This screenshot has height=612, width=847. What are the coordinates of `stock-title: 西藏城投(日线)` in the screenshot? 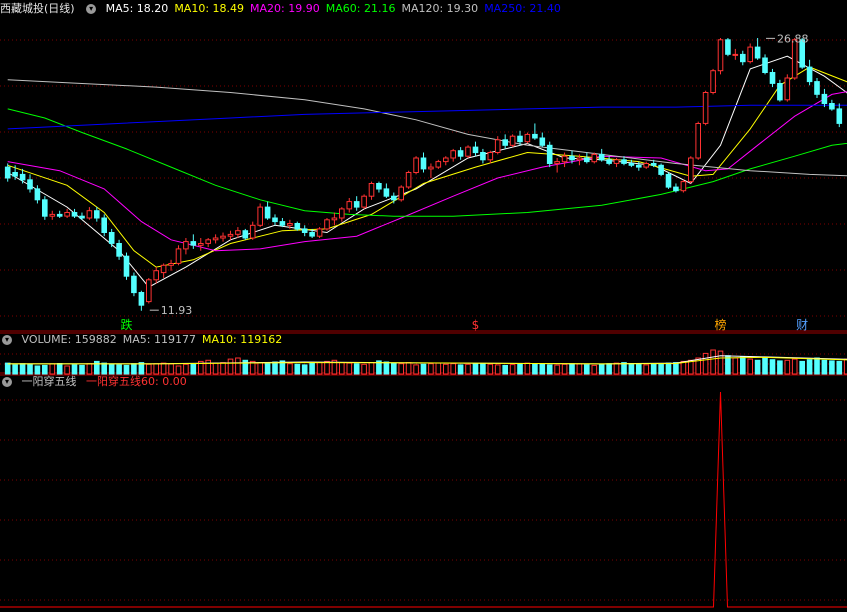 It's located at (37, 8).